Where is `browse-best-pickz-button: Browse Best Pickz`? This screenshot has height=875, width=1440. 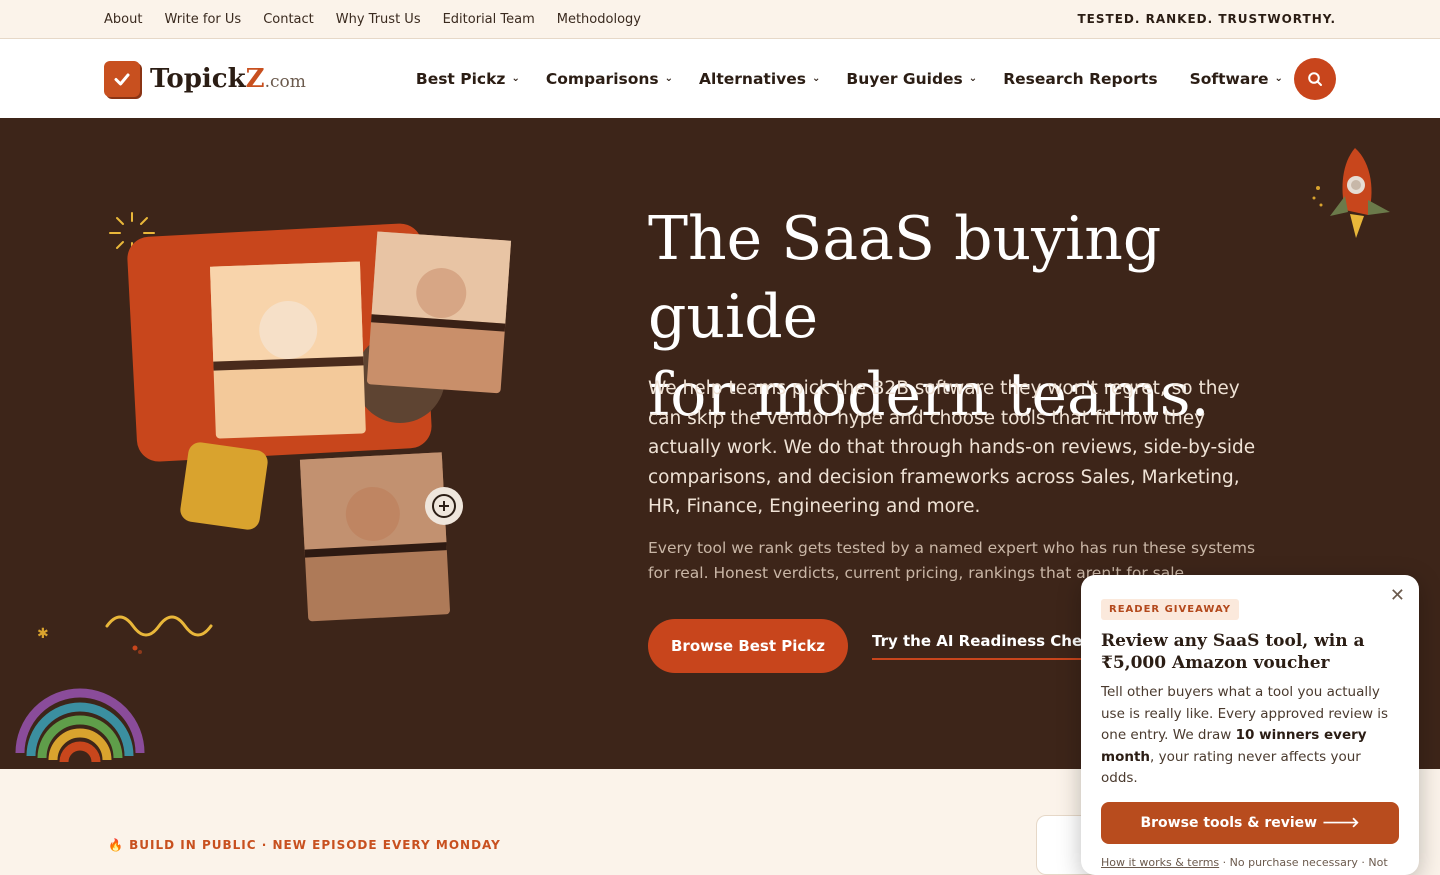
browse-best-pickz-button: Browse Best Pickz is located at coordinates (748, 646).